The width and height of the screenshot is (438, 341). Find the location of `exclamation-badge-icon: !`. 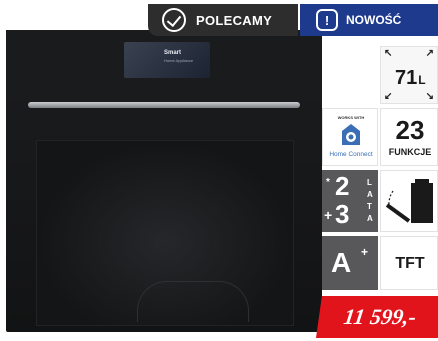

exclamation-badge-icon: ! is located at coordinates (327, 20).